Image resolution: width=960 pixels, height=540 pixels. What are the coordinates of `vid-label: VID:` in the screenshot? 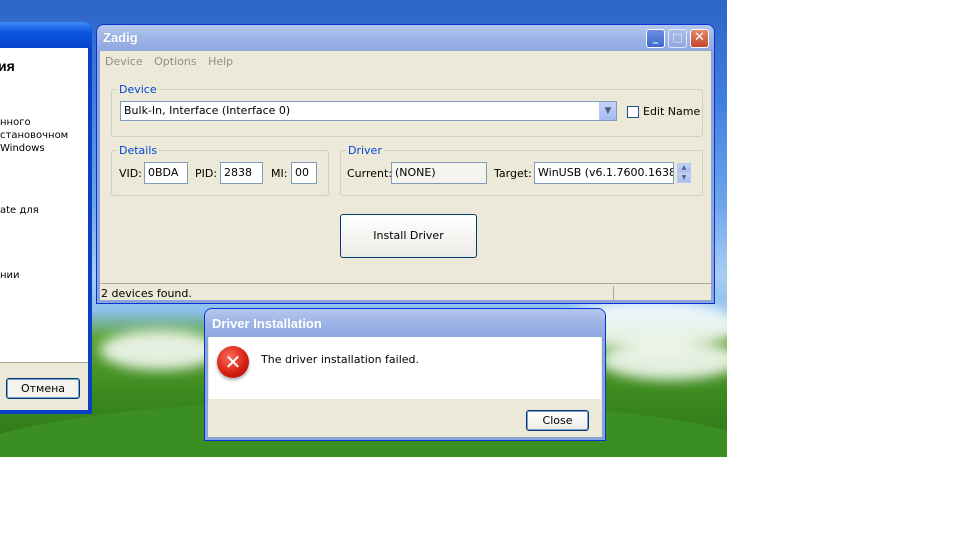 It's located at (130, 173).